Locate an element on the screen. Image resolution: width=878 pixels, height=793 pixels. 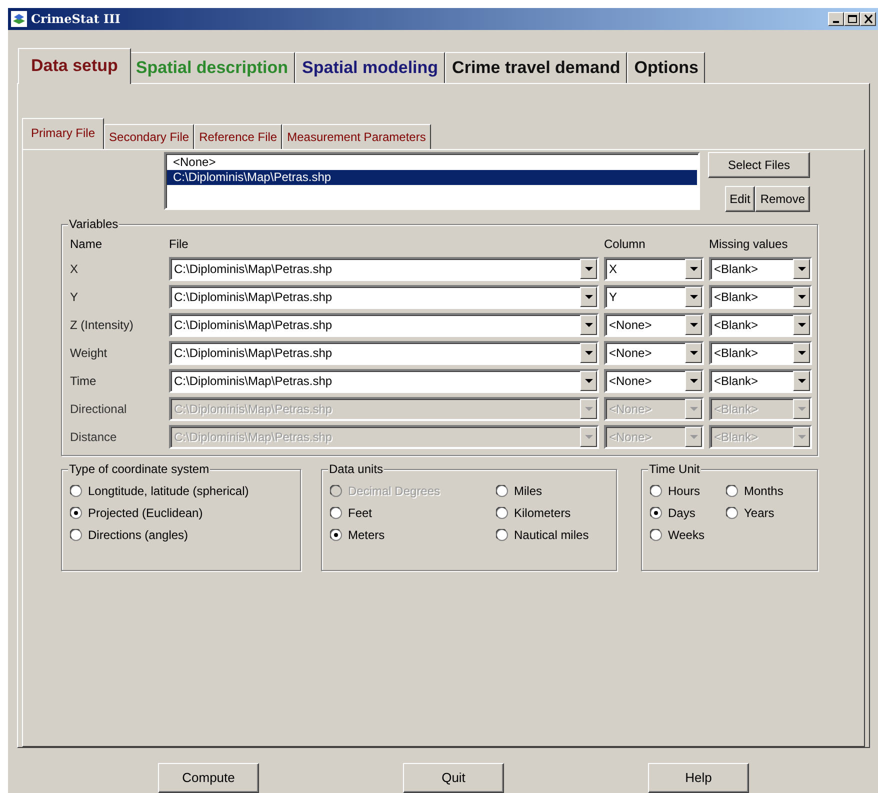
maximize-button is located at coordinates (852, 19).